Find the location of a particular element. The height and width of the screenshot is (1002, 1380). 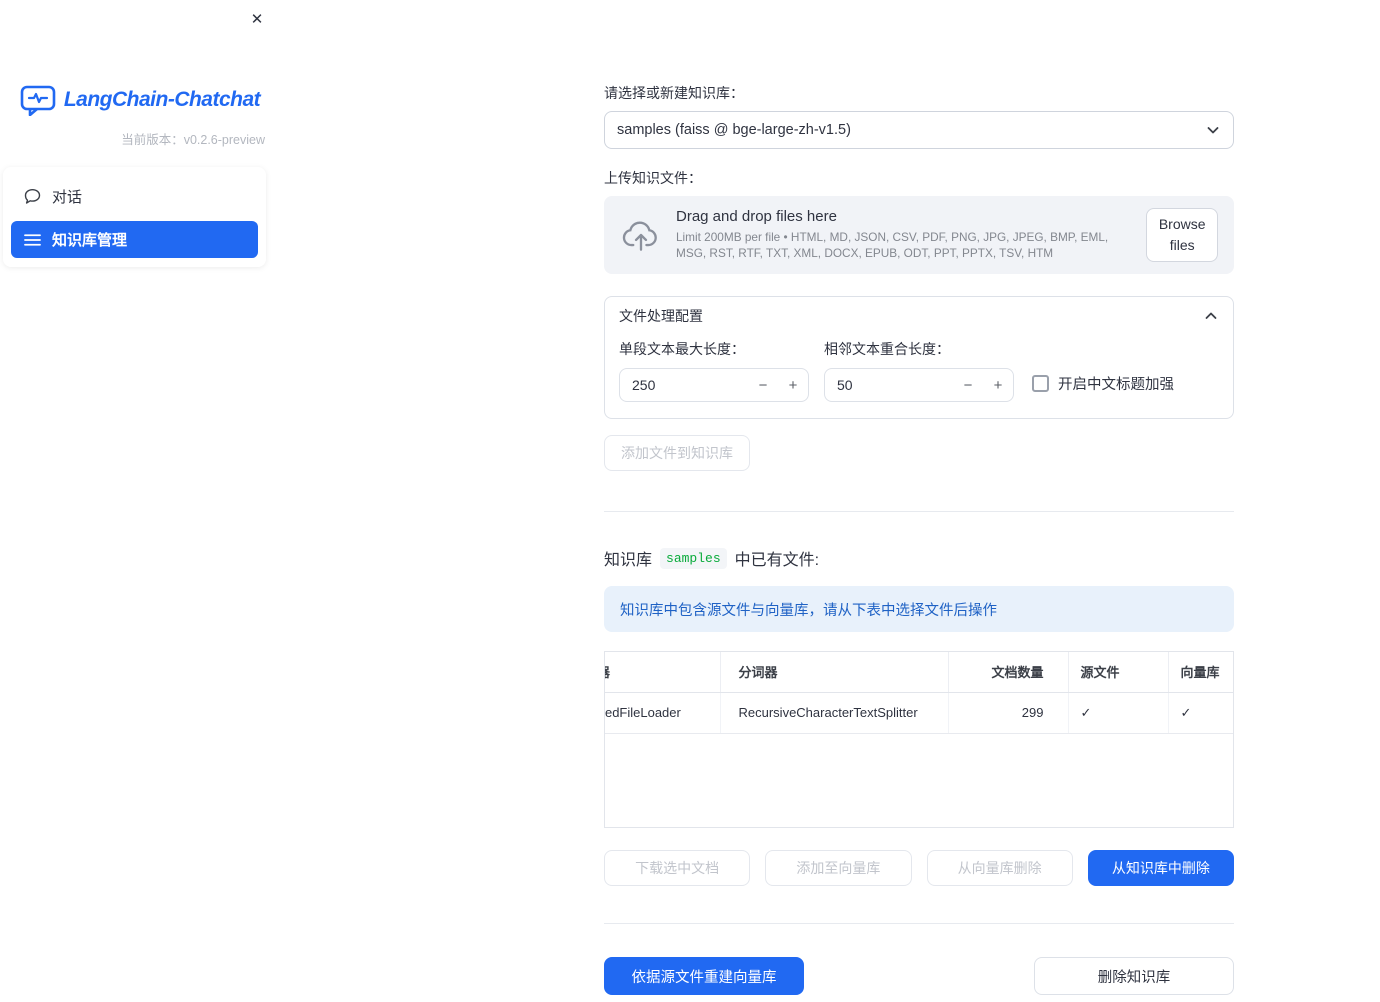

chunk-size-value: 250 is located at coordinates (644, 385).